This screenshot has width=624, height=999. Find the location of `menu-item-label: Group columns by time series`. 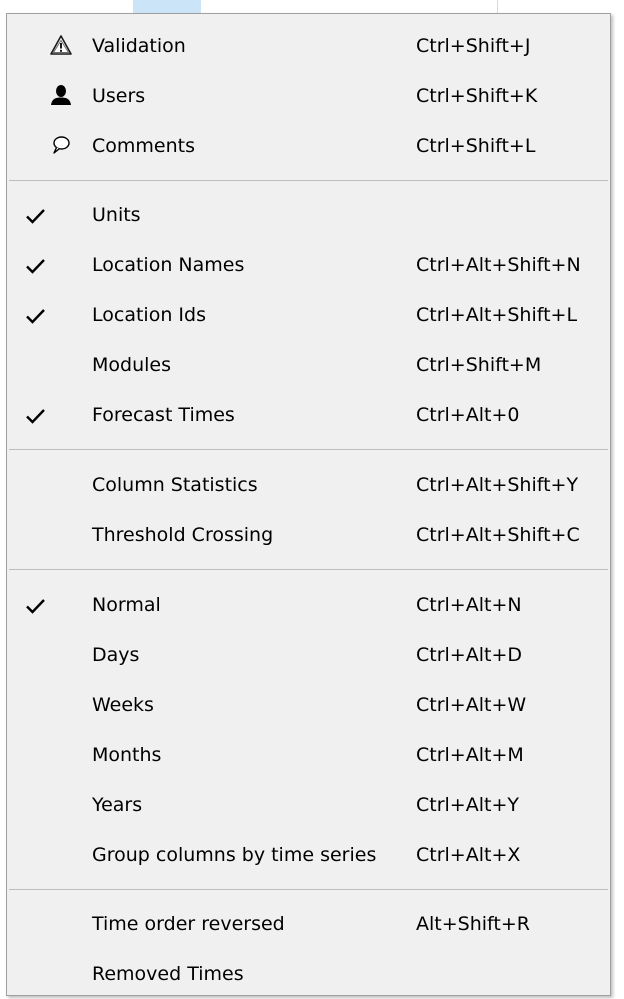

menu-item-label: Group columns by time series is located at coordinates (234, 855).